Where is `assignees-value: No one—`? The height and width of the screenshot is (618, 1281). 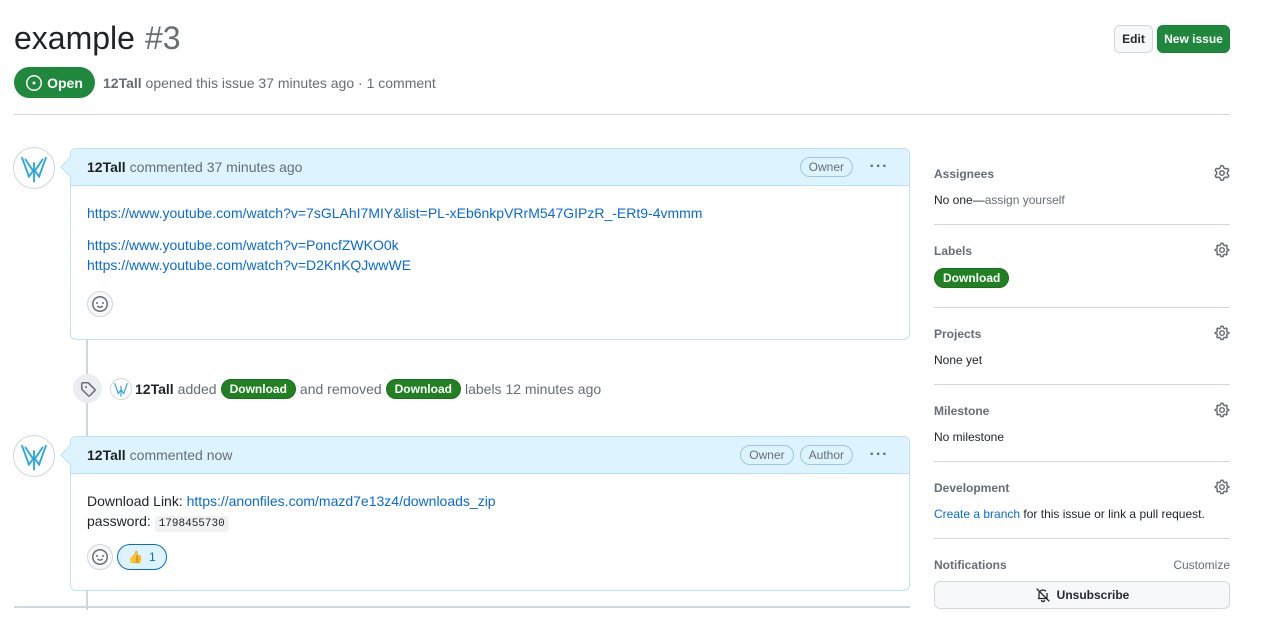
assignees-value: No one— is located at coordinates (959, 200).